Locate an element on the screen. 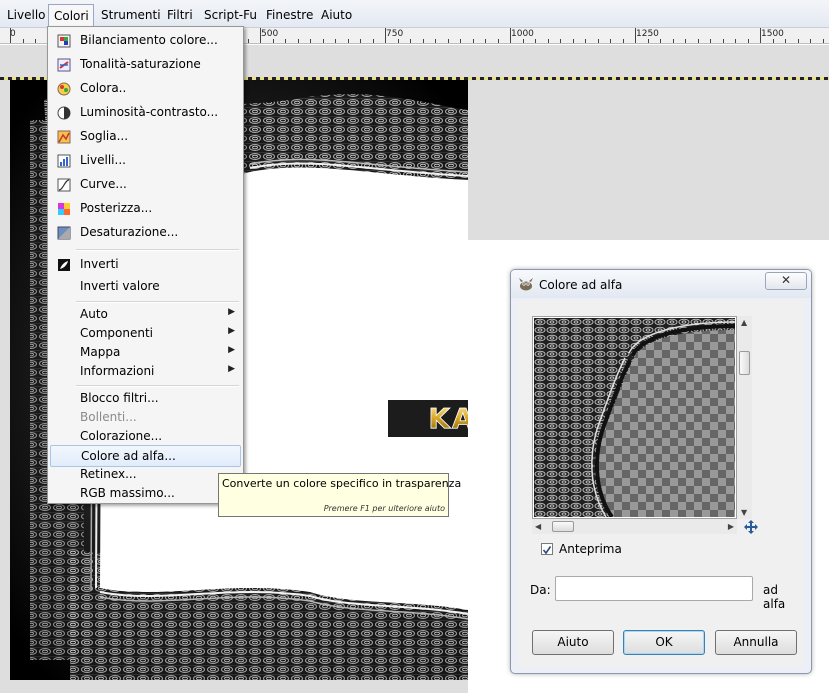 Image resolution: width=829 pixels, height=693 pixels. brightness-contrast-icon is located at coordinates (64, 113).